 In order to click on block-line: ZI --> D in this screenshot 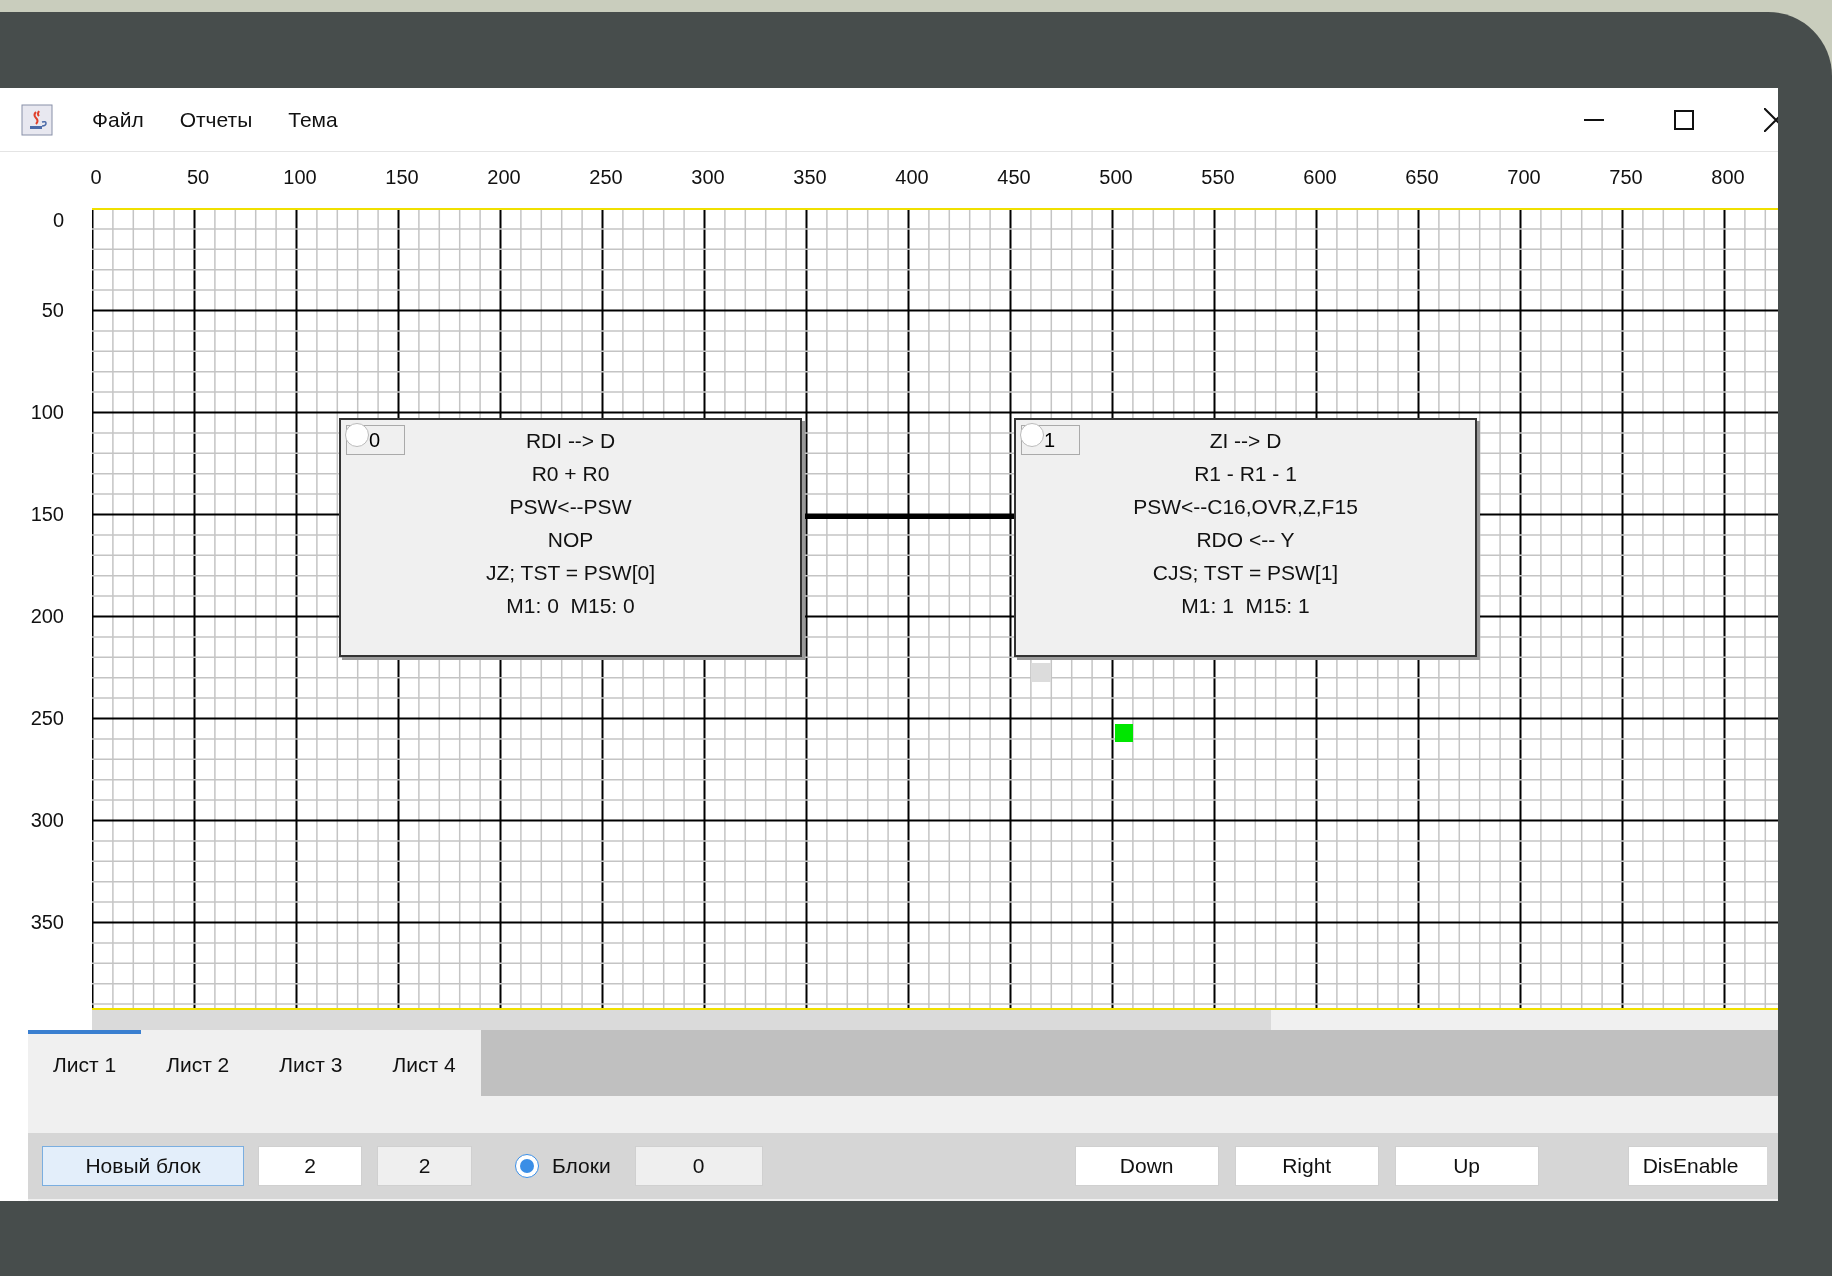, I will do `click(1245, 441)`.